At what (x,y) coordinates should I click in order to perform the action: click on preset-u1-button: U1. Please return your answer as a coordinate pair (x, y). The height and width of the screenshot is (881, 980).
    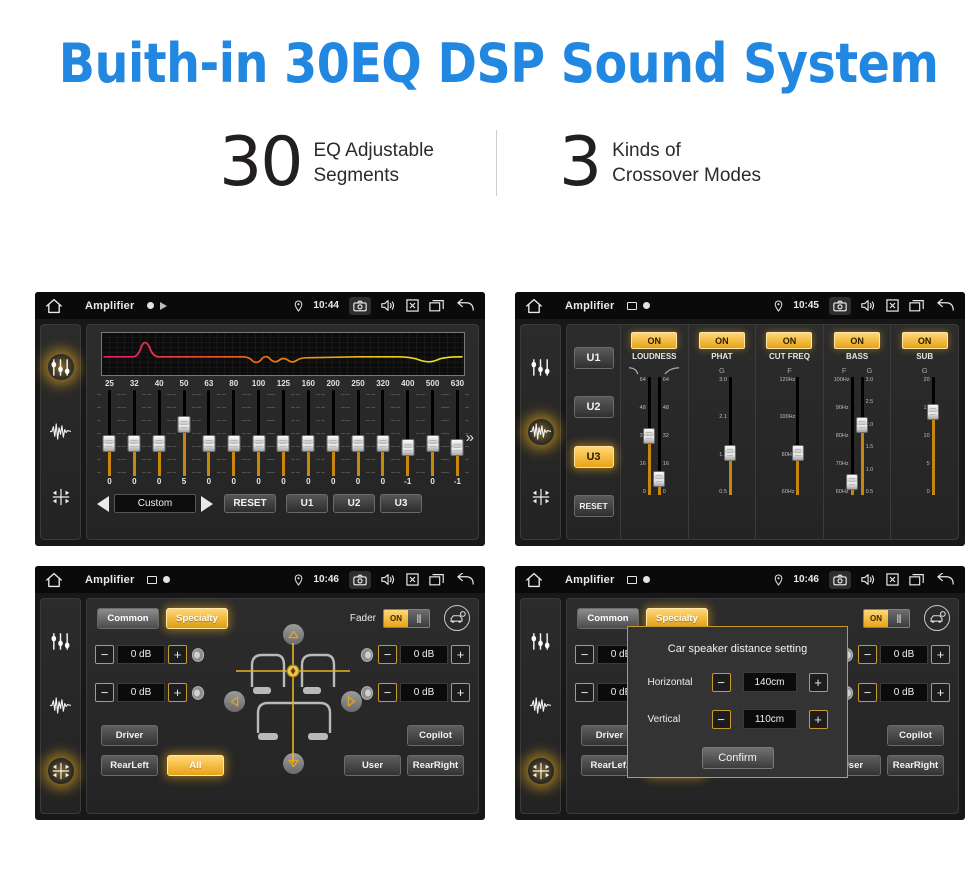
    Looking at the image, I should click on (593, 357).